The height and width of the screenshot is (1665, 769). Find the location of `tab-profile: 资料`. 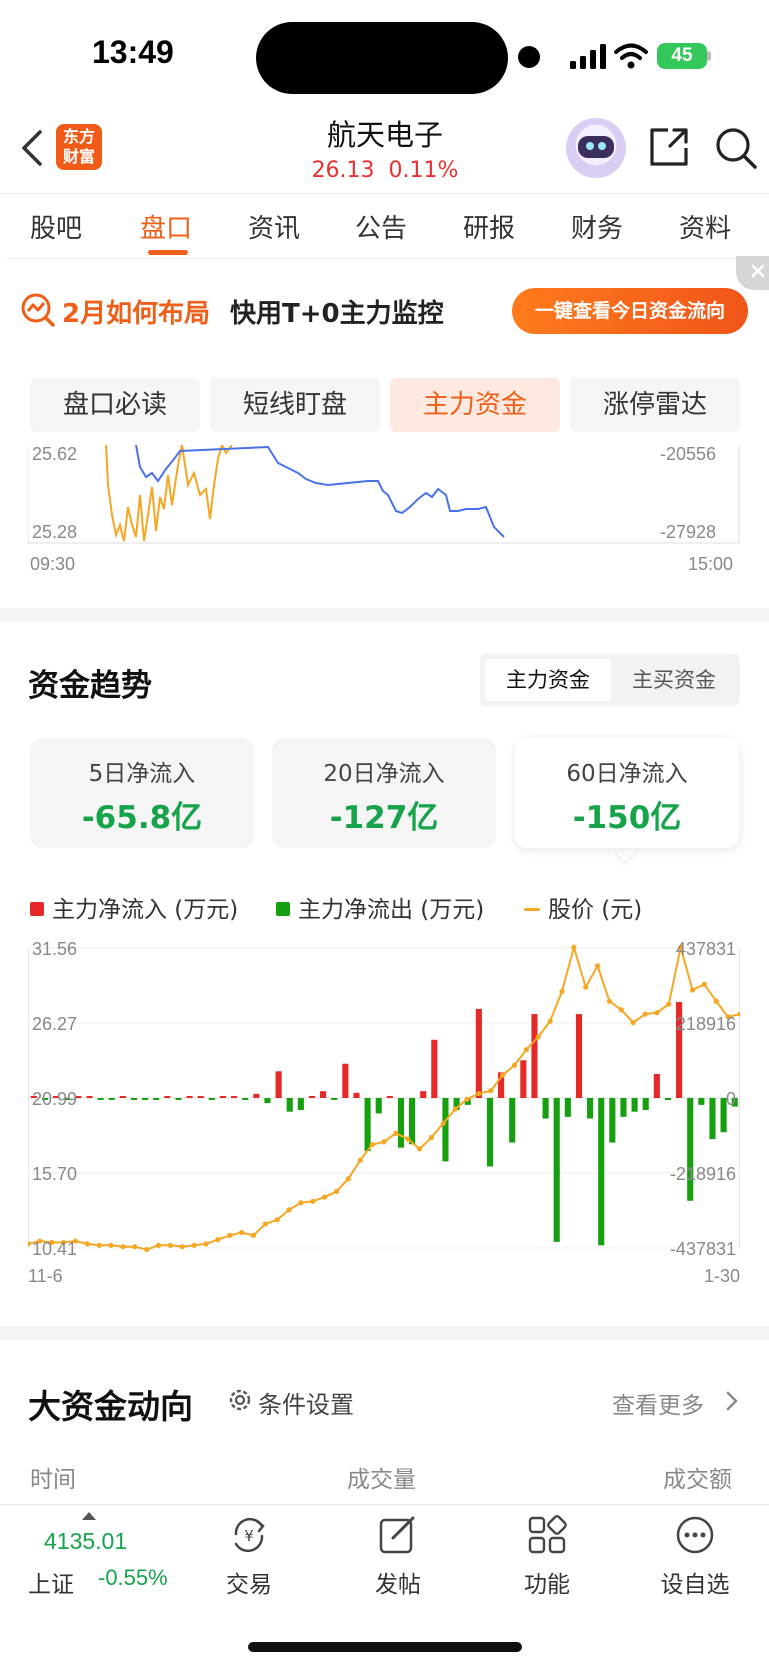

tab-profile: 资料 is located at coordinates (705, 226).